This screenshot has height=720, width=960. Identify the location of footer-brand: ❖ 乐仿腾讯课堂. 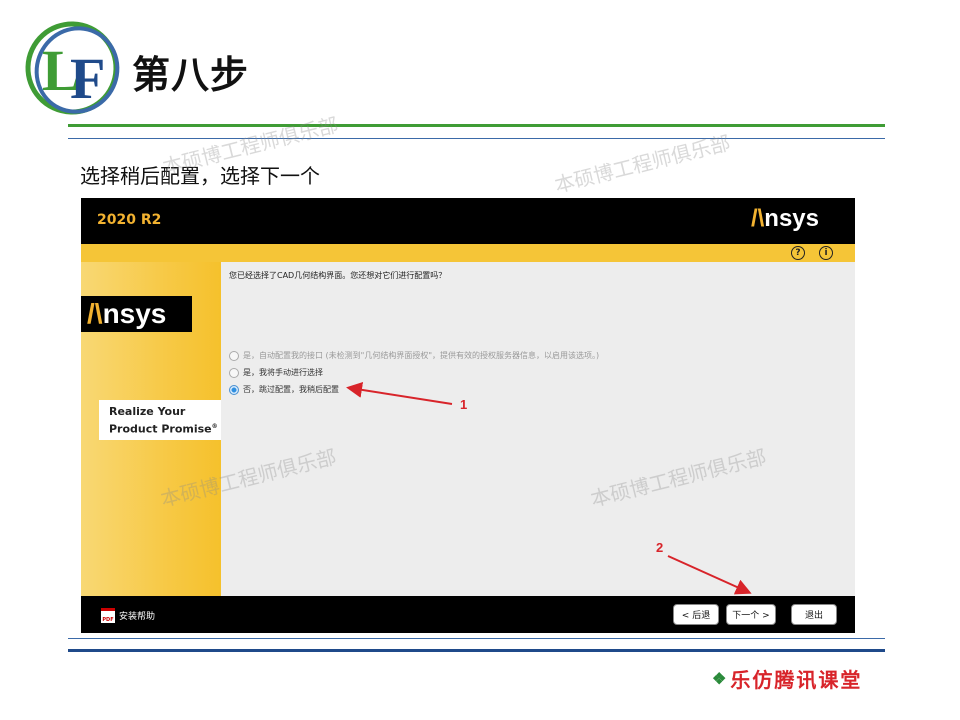
(787, 678).